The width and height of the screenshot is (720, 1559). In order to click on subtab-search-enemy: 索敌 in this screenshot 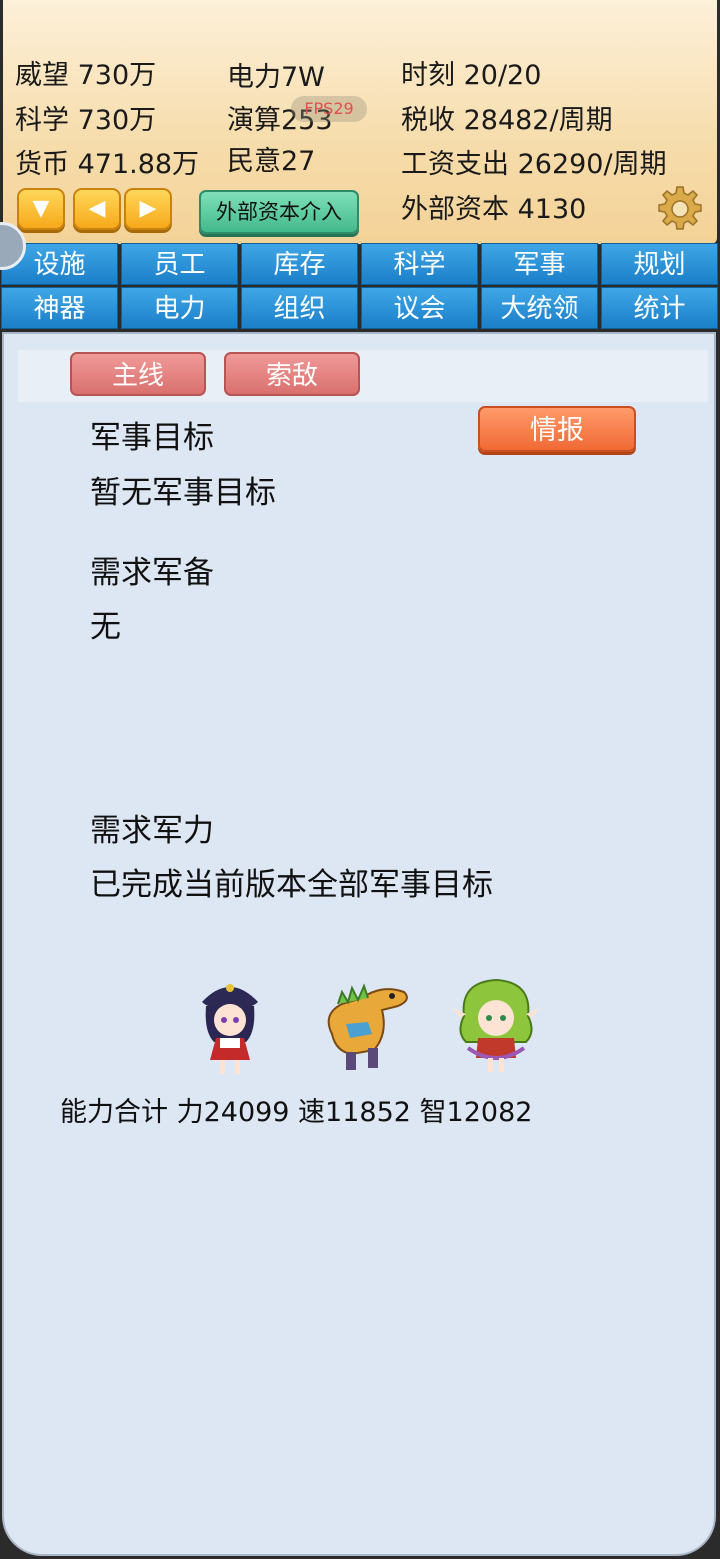, I will do `click(292, 374)`.